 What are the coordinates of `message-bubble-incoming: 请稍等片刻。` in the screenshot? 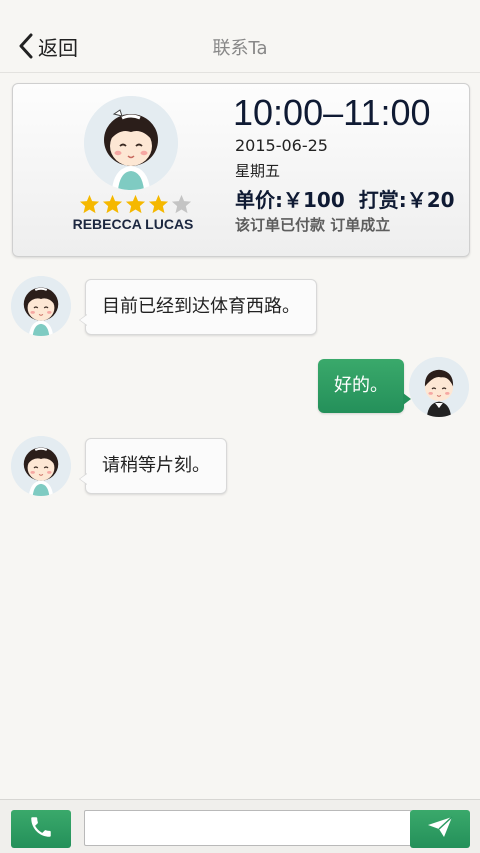 It's located at (153, 466).